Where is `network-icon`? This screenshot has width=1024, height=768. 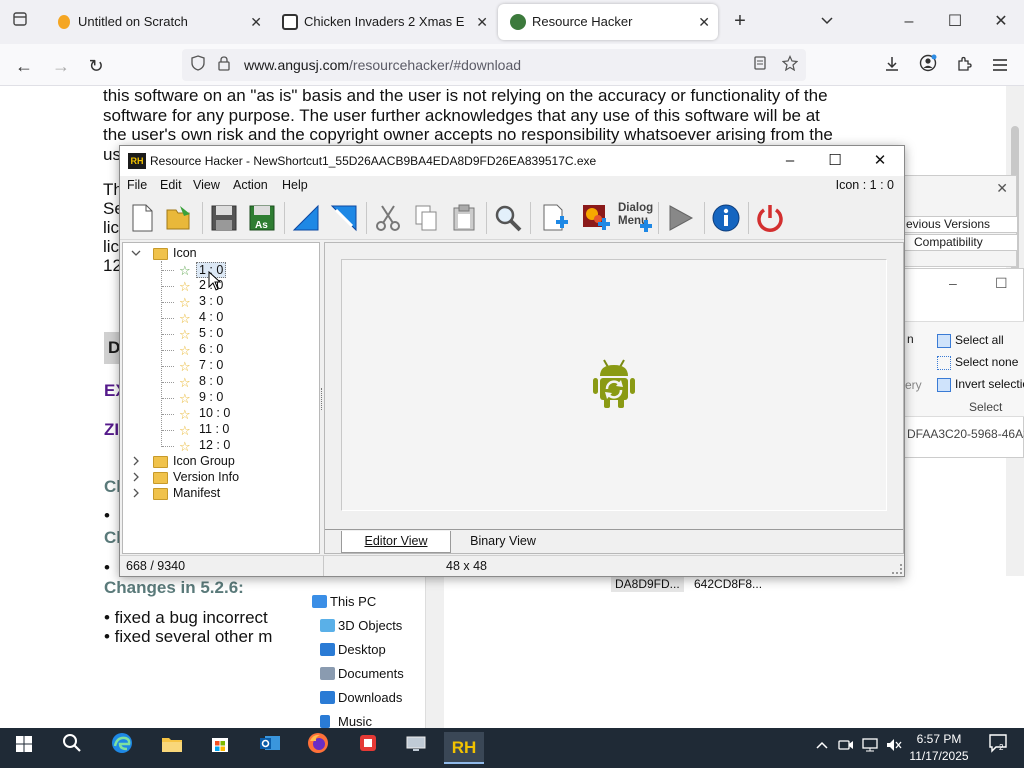 network-icon is located at coordinates (870, 746).